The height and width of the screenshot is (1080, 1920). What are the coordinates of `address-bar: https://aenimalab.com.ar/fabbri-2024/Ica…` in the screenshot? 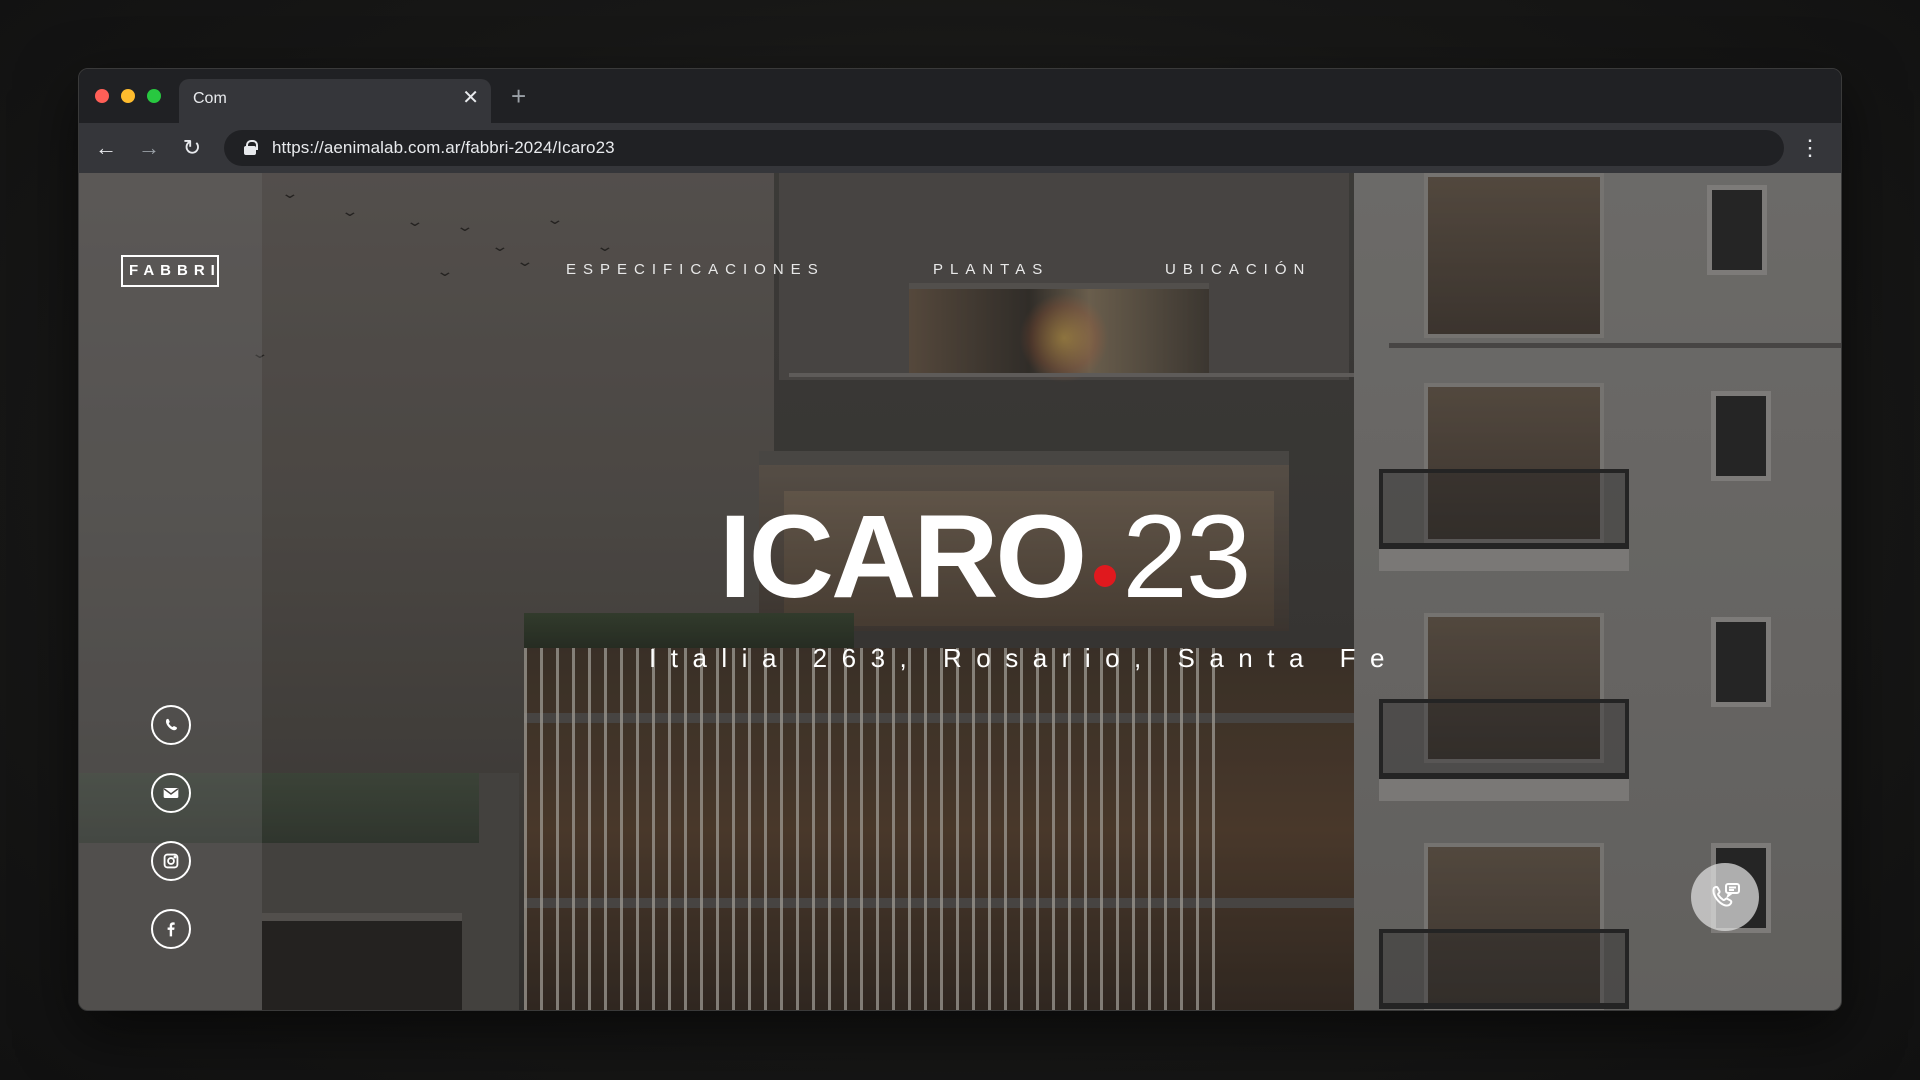 It's located at (1004, 148).